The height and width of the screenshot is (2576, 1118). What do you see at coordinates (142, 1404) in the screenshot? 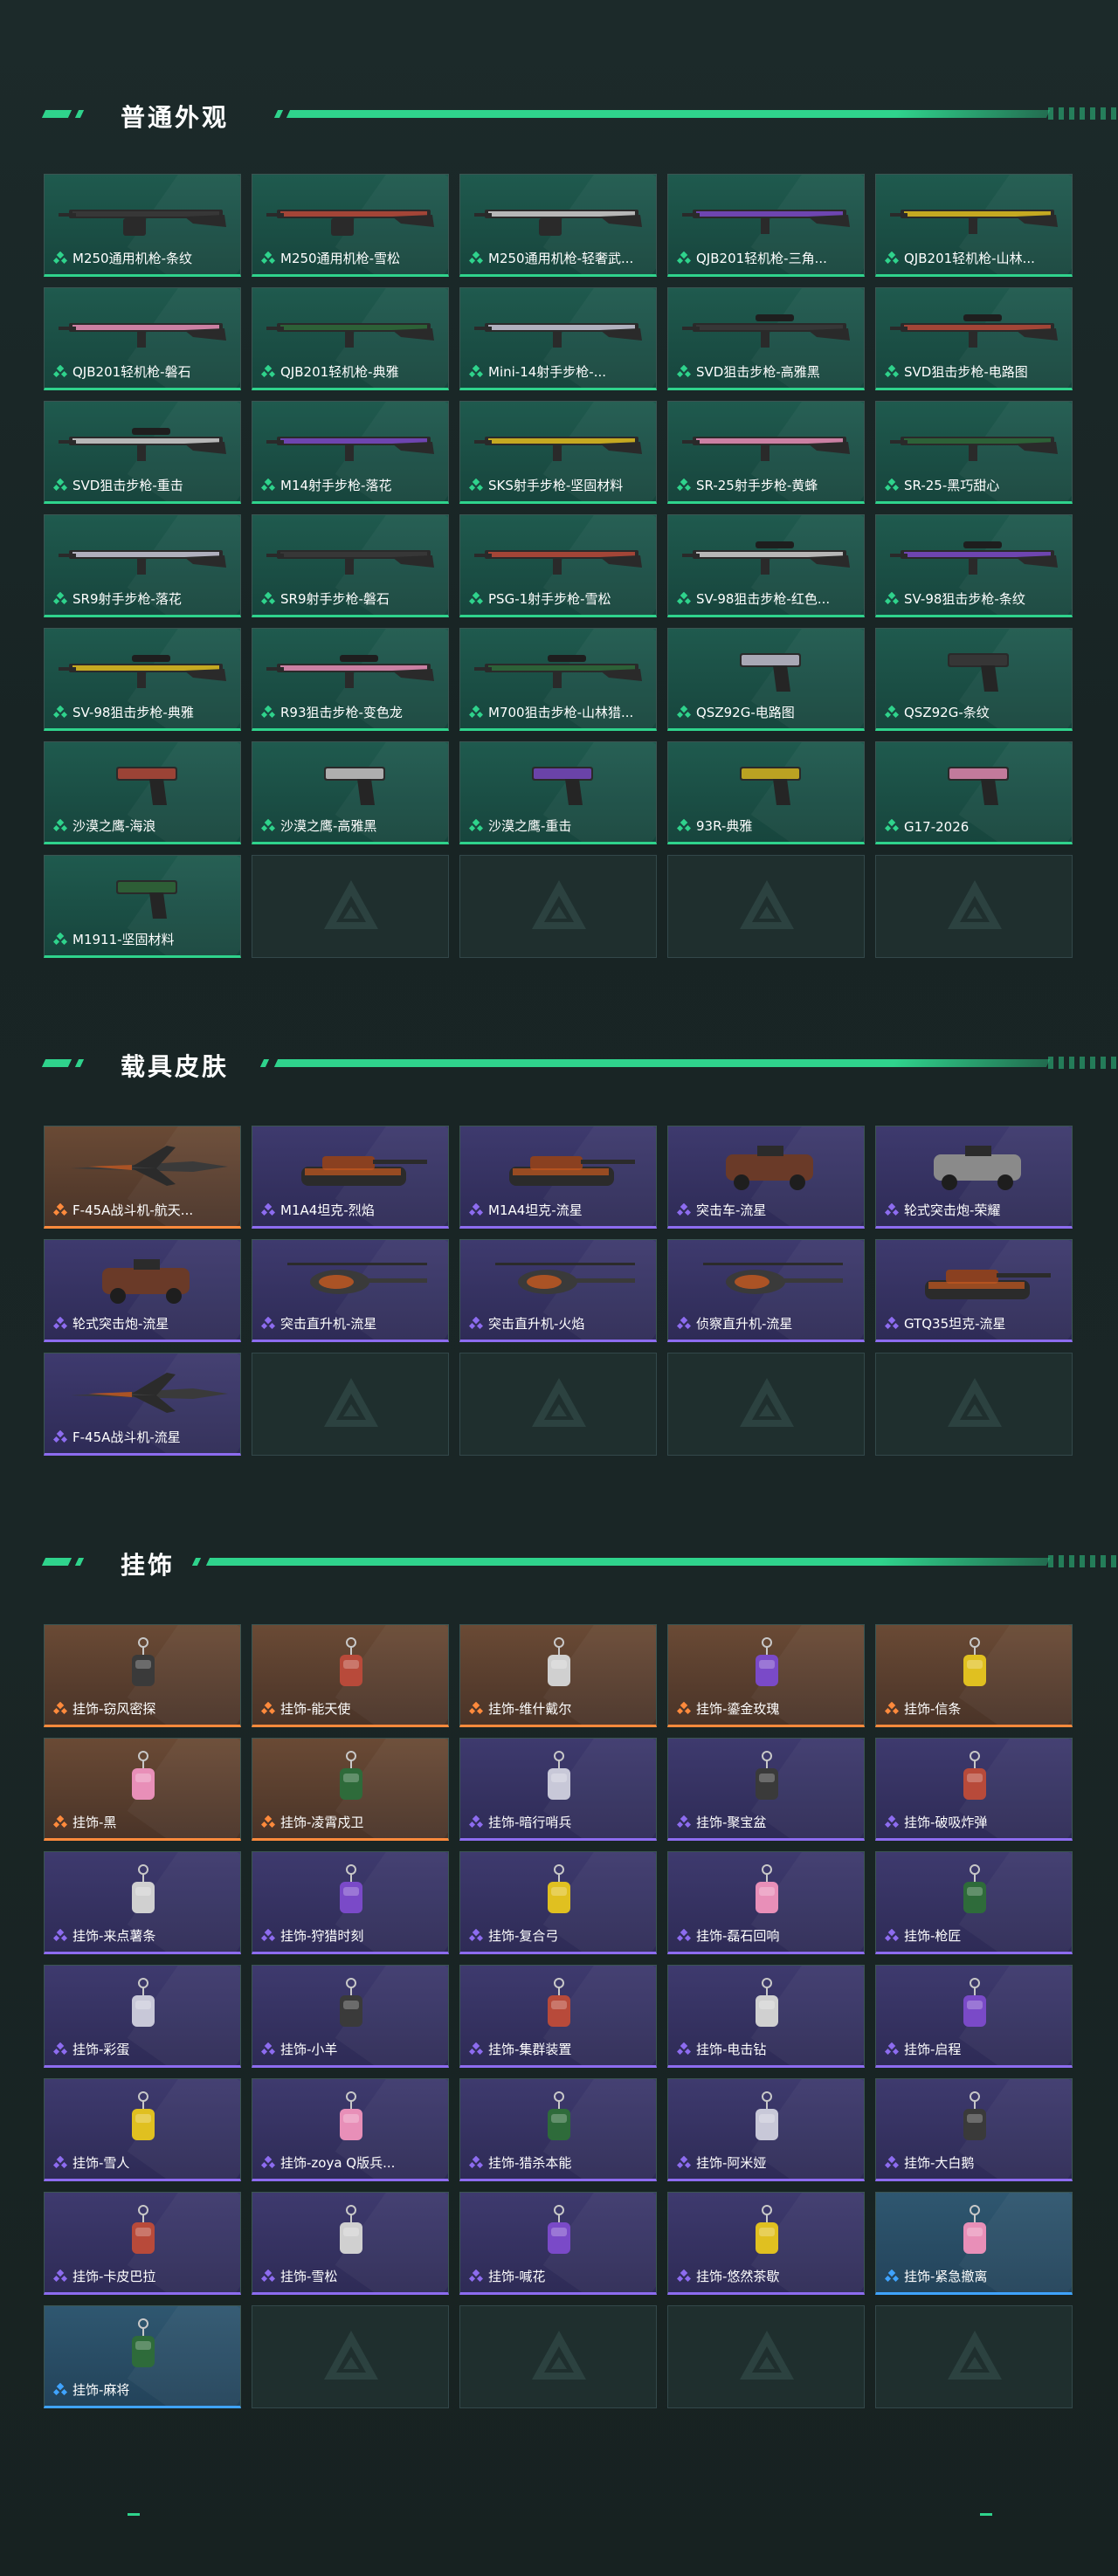
I see `item-card: F-45A战斗机-流星` at bounding box center [142, 1404].